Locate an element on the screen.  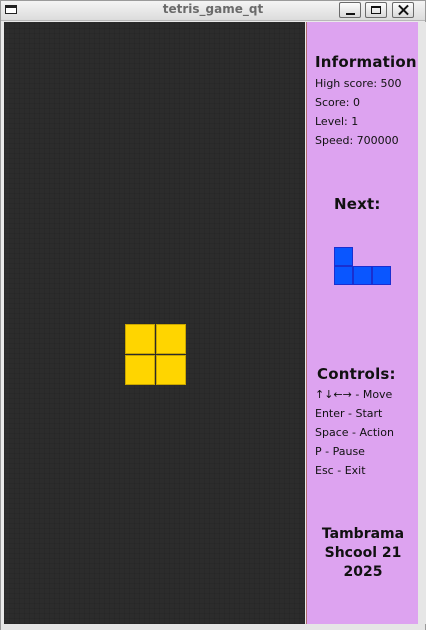
window-right-border is located at coordinates (422, 323).